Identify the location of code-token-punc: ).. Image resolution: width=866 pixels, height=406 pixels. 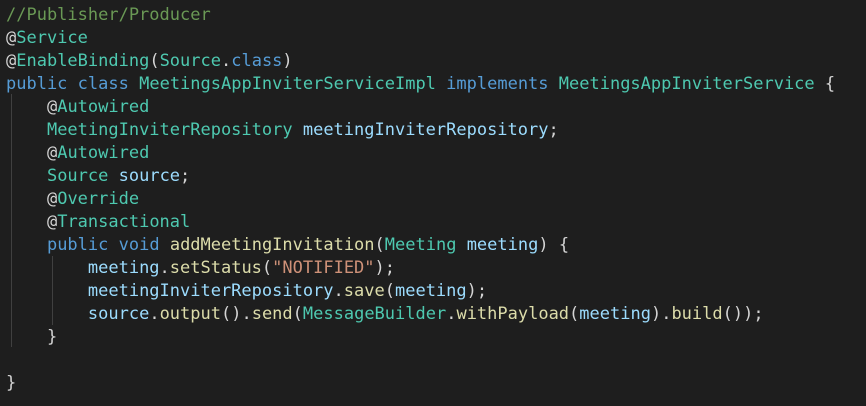
(661, 314).